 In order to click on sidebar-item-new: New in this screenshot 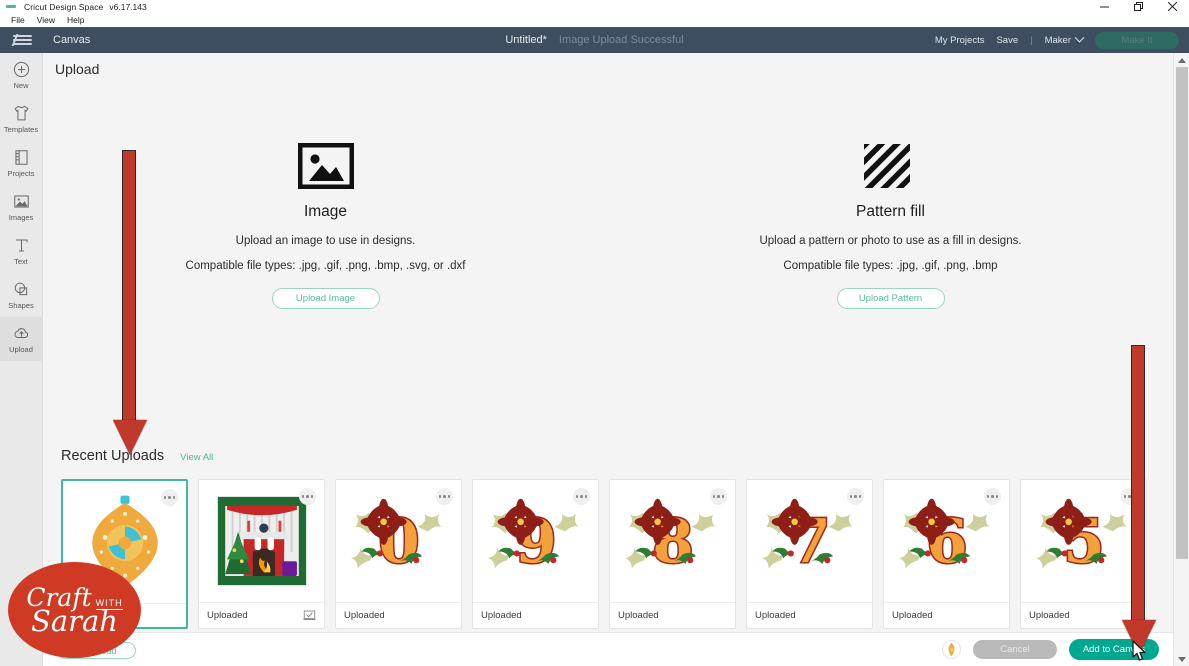, I will do `click(21, 75)`.